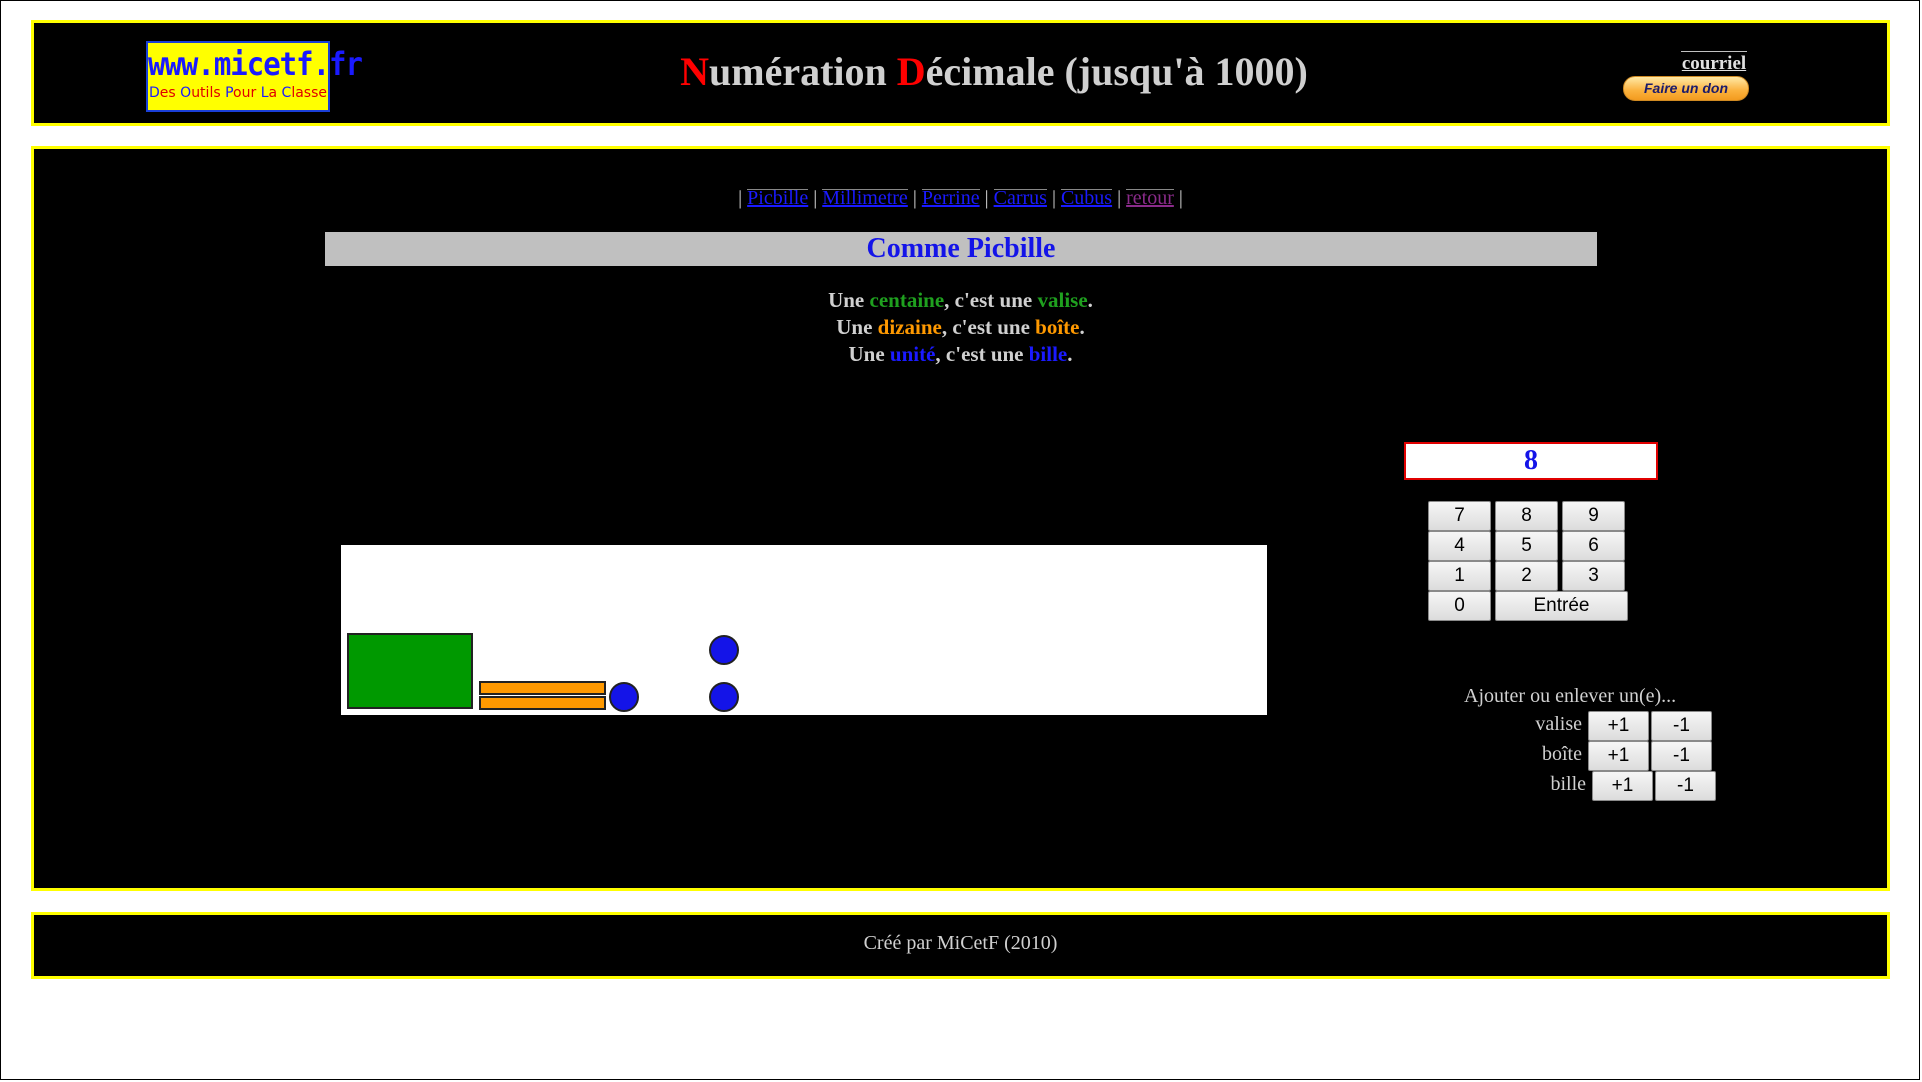  Describe the element at coordinates (1593, 516) in the screenshot. I see `keypad-key-9: 9` at that location.